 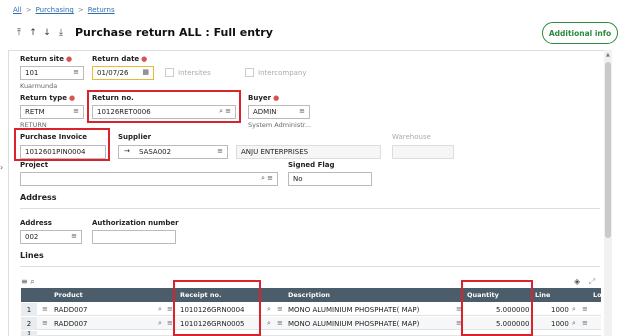 What do you see at coordinates (580, 33) in the screenshot?
I see `additional-info-button: Additional info` at bounding box center [580, 33].